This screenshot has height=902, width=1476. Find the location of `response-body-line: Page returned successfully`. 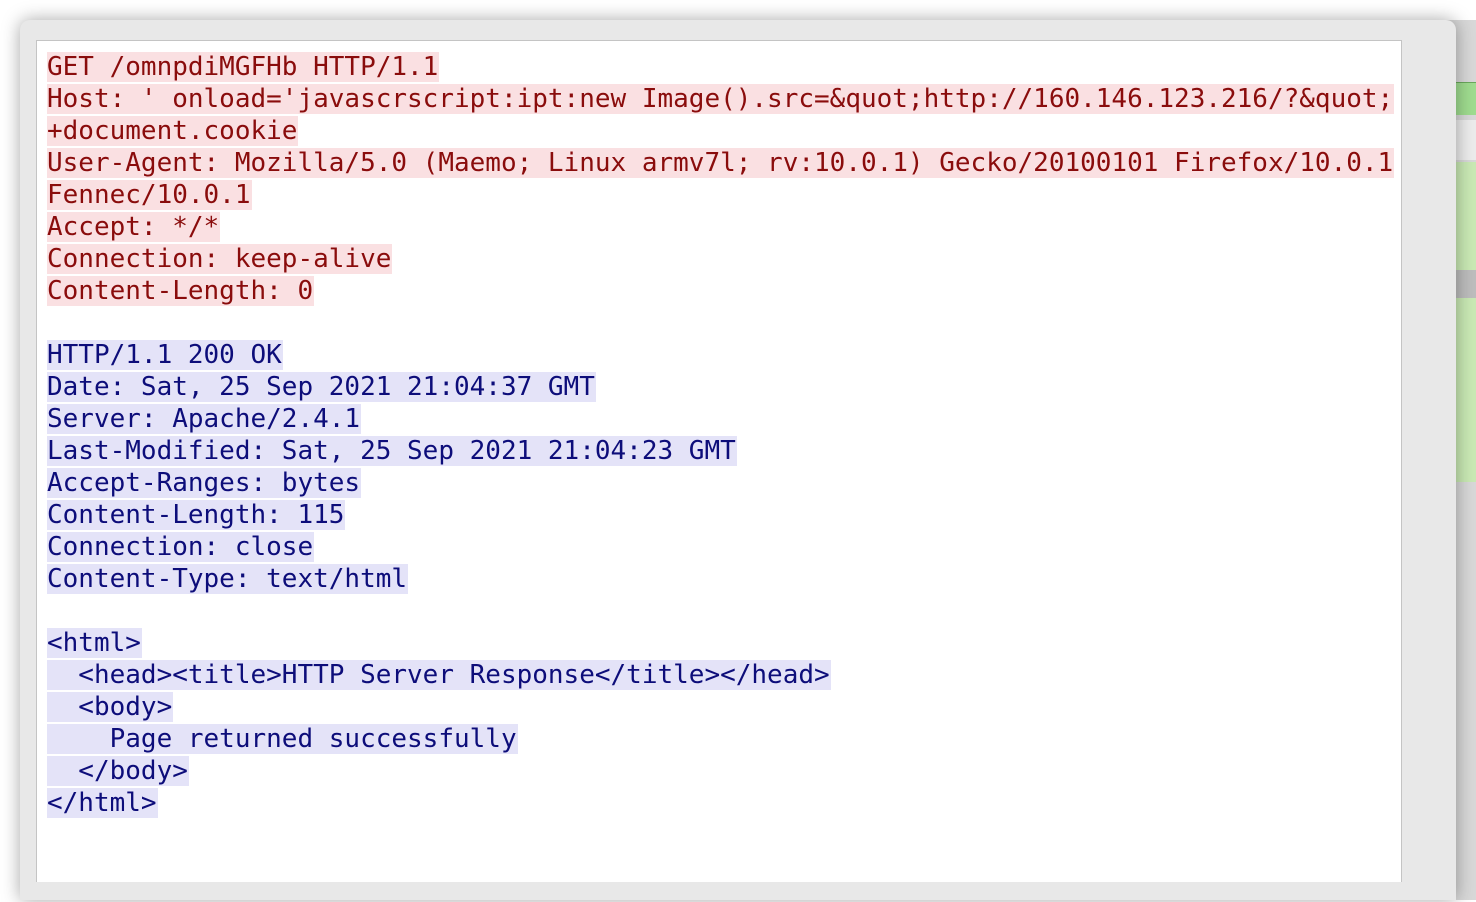

response-body-line: Page returned successfully is located at coordinates (724, 739).